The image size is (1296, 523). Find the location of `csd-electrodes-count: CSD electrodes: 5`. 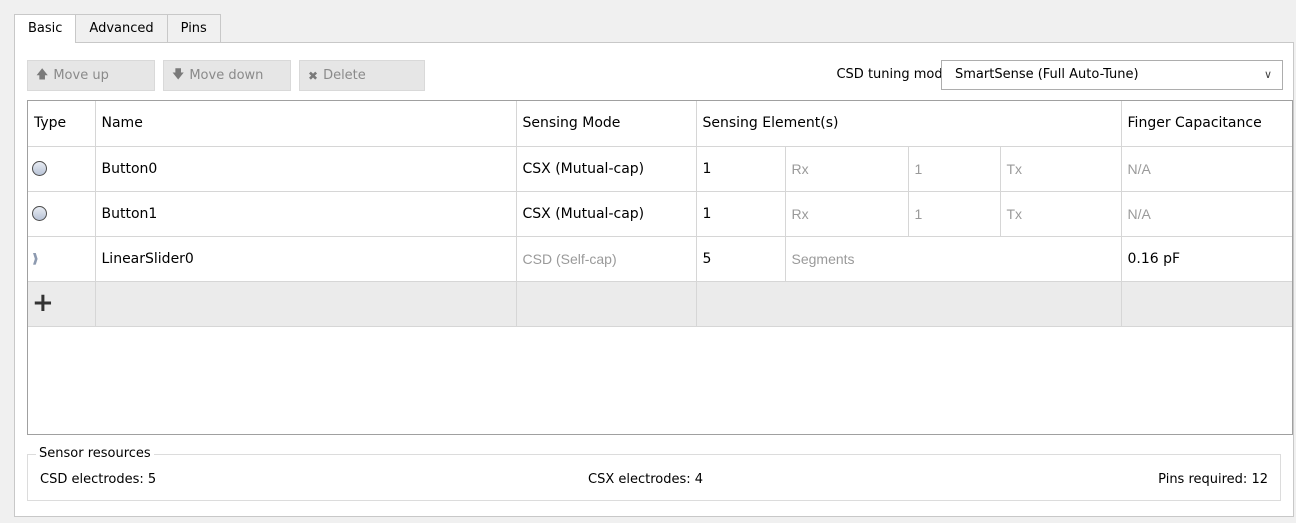

csd-electrodes-count: CSD electrodes: 5 is located at coordinates (98, 479).